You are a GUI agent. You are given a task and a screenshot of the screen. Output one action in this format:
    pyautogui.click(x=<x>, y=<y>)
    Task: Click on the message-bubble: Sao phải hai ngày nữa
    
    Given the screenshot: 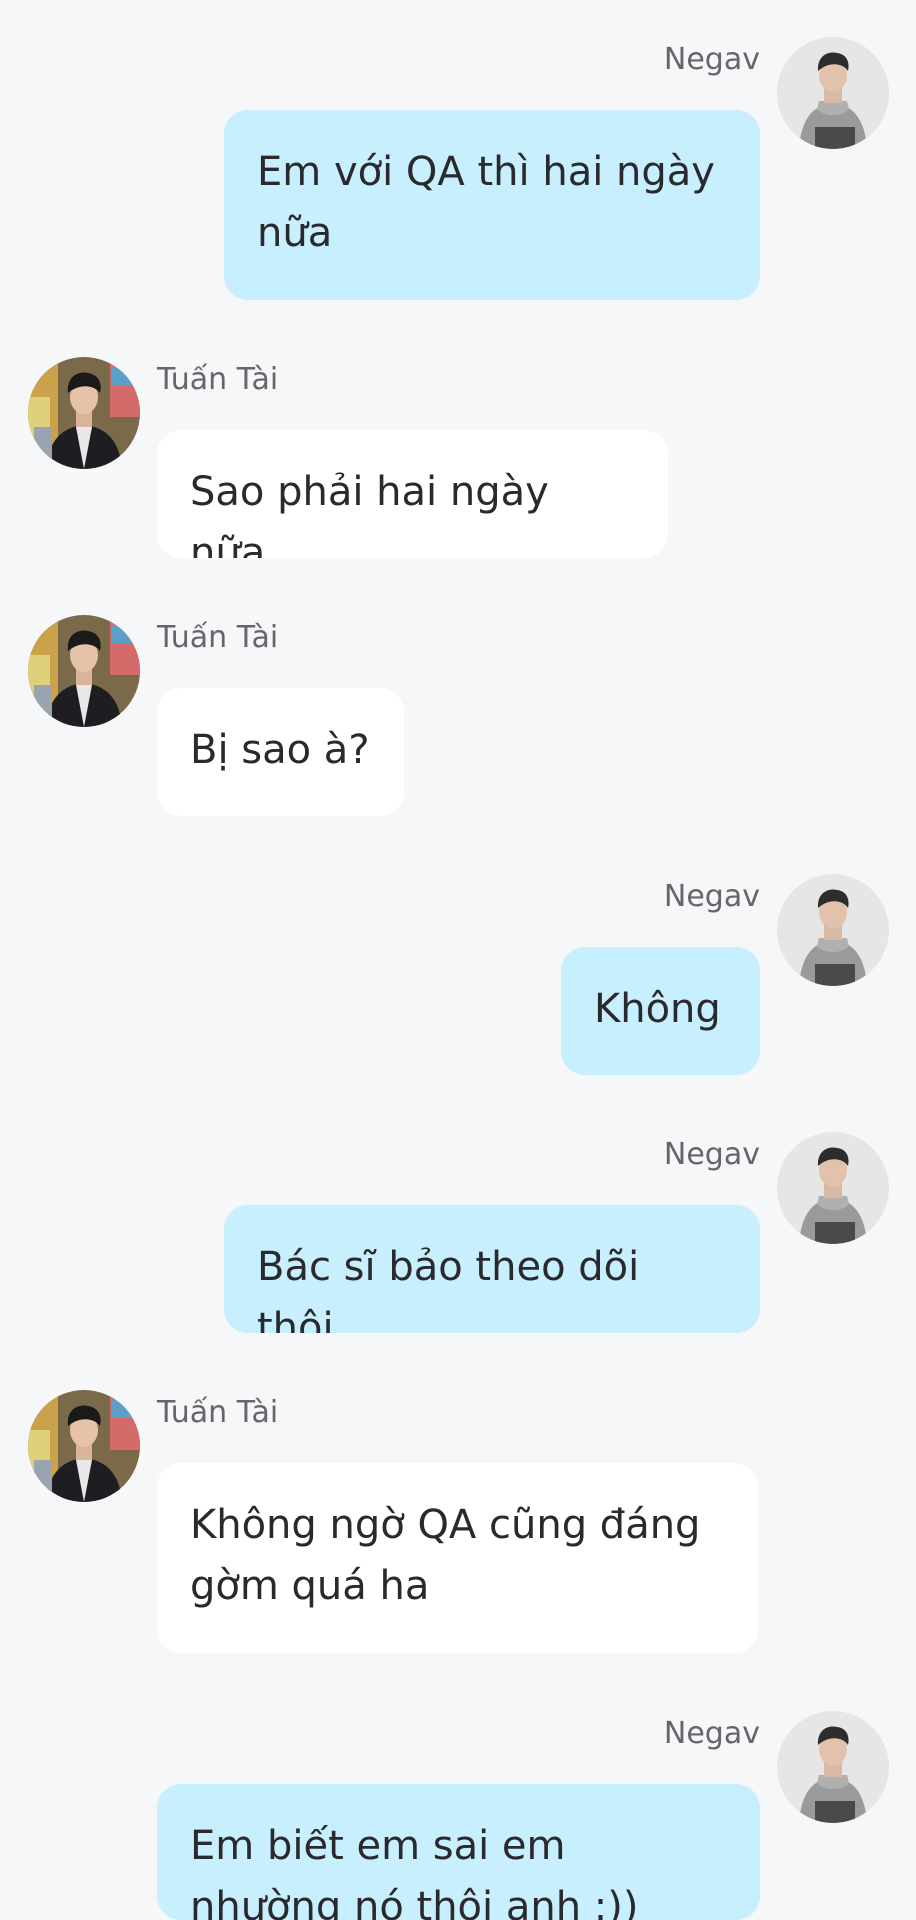 What is the action you would take?
    pyautogui.click(x=412, y=494)
    